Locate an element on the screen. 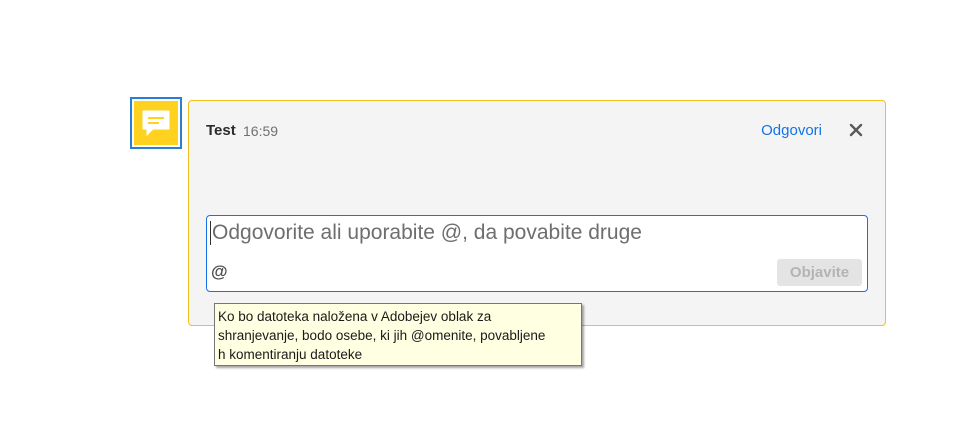  comment-note-icon is located at coordinates (156, 123).